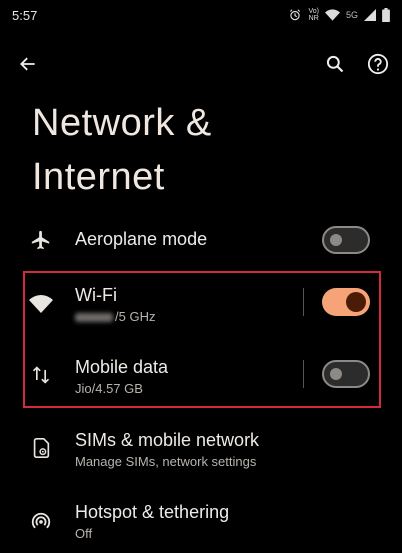 This screenshot has width=402, height=553. I want to click on swap-vertical-icon, so click(41, 375).